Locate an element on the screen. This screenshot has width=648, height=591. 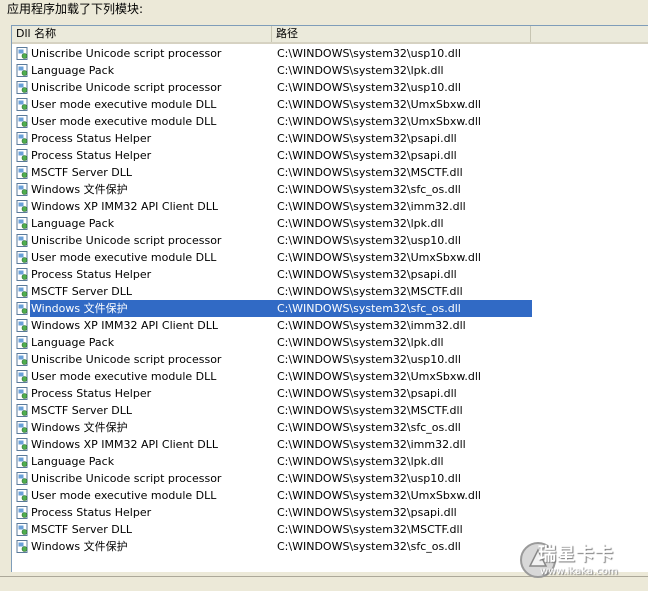
list-header: Dll 名称 路径 is located at coordinates (330, 35).